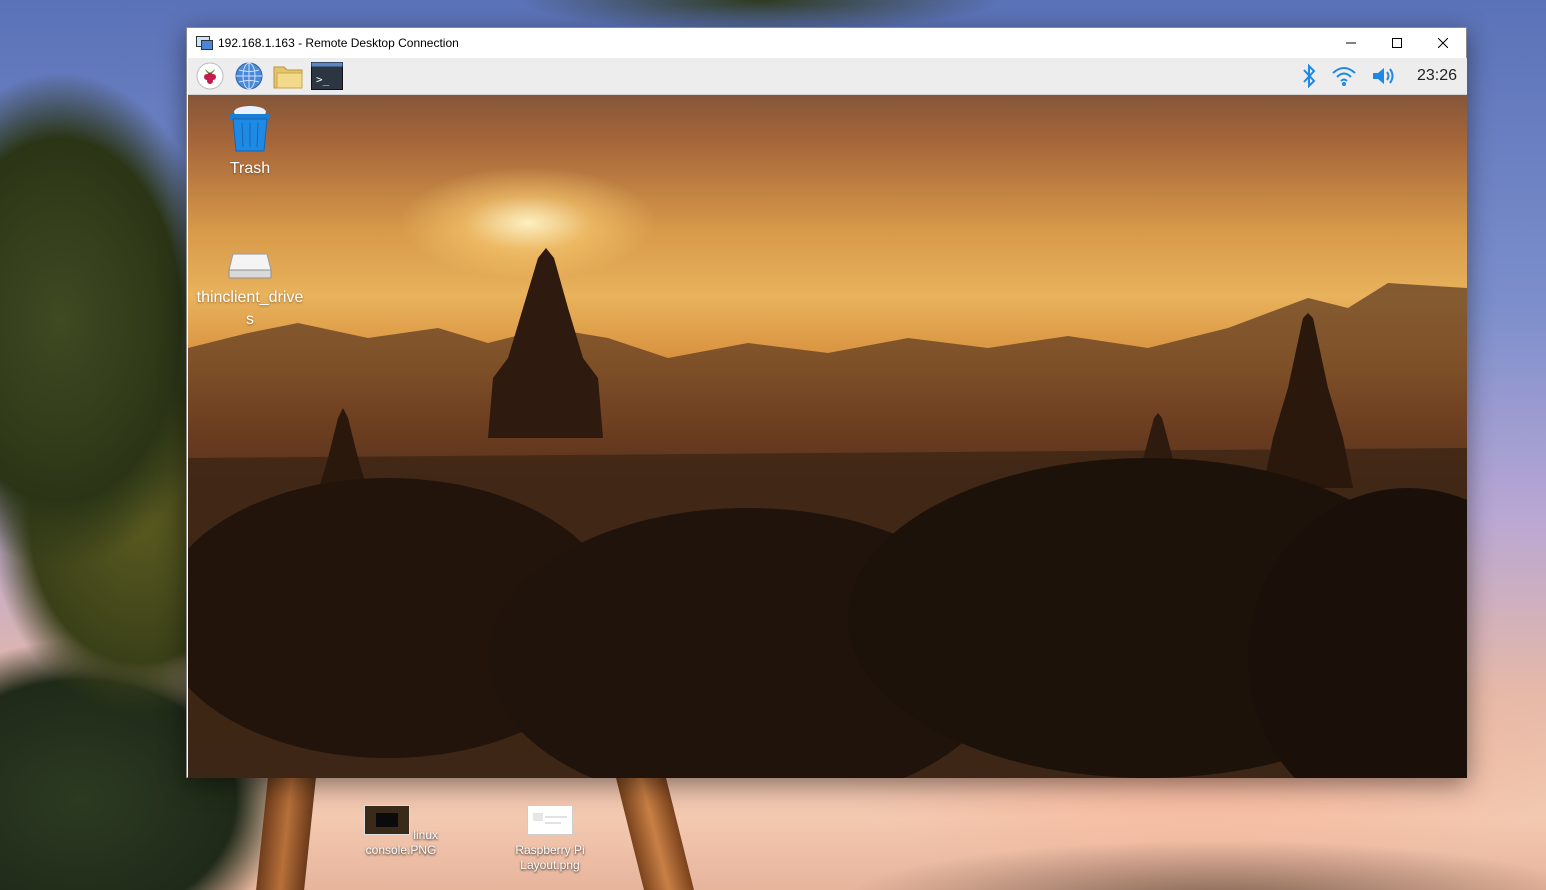 The width and height of the screenshot is (1546, 890). I want to click on launcher-bar: >_, so click(268, 76).